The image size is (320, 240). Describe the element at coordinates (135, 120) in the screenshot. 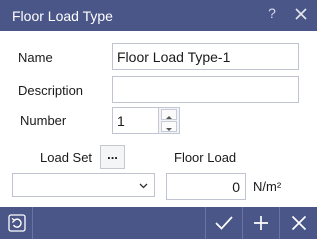

I see `number-input` at that location.